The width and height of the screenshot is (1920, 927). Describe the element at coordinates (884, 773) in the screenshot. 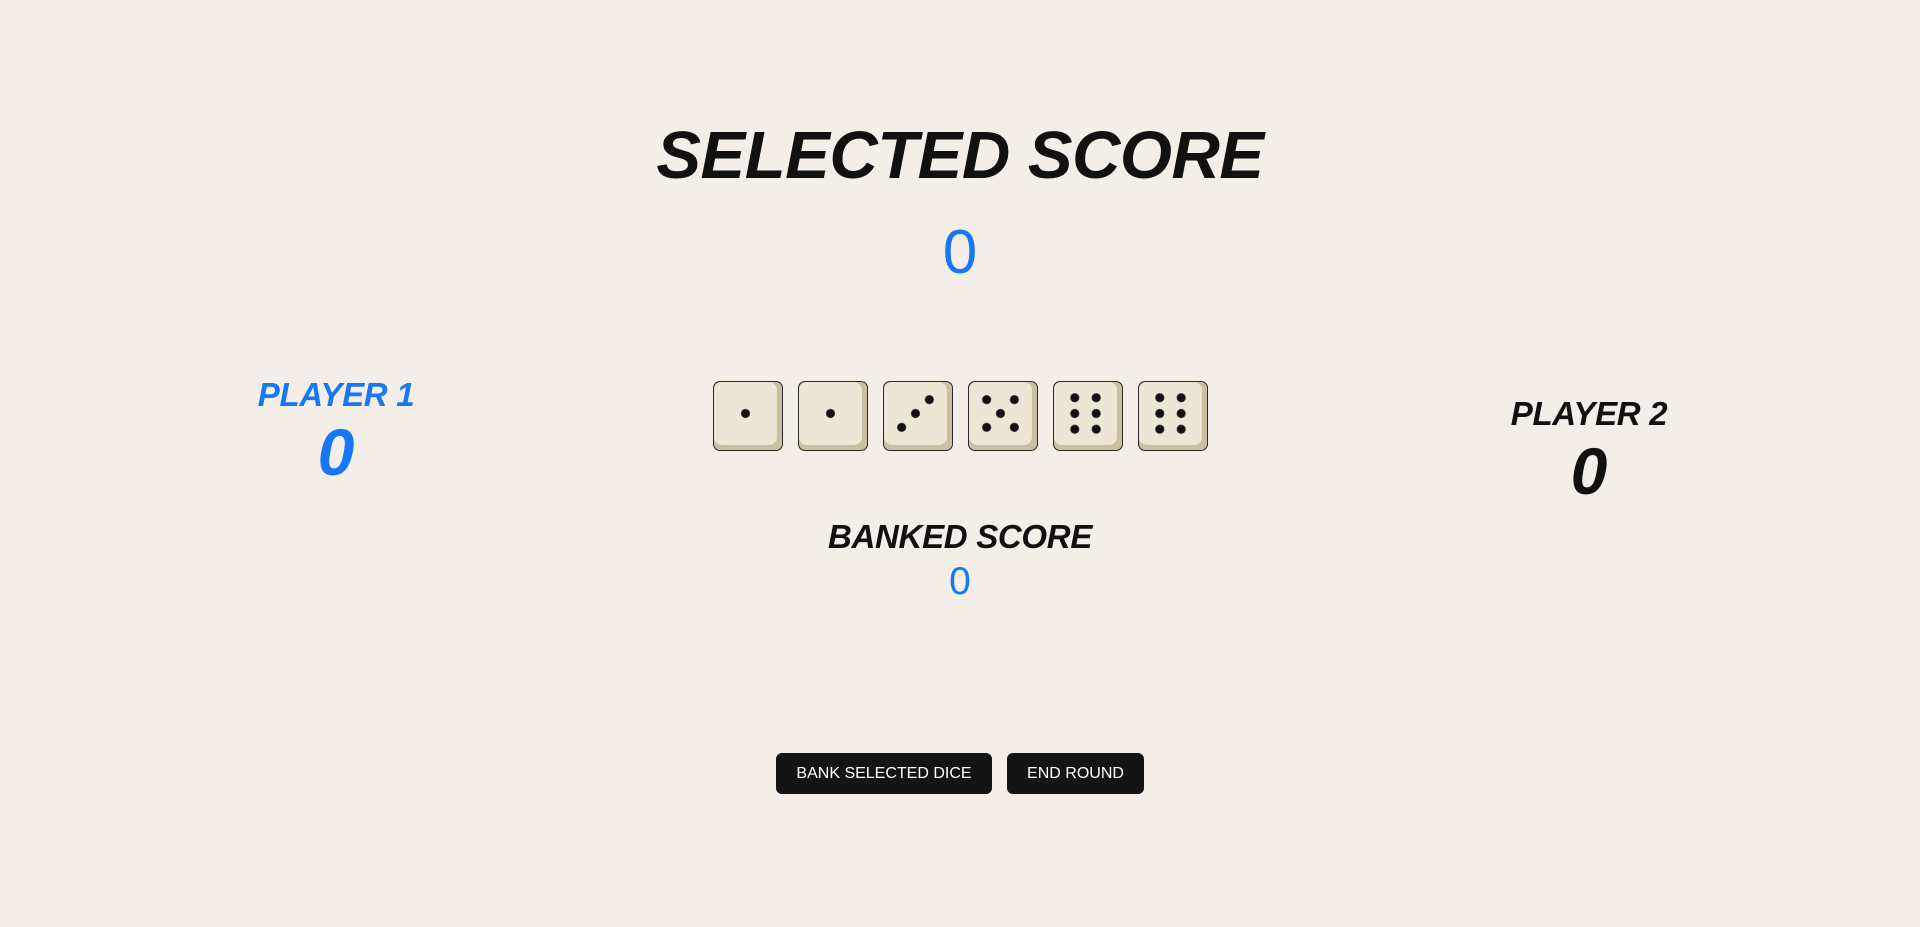

I see `bank-selected-dice-button: BANK SELECTED DICE` at that location.